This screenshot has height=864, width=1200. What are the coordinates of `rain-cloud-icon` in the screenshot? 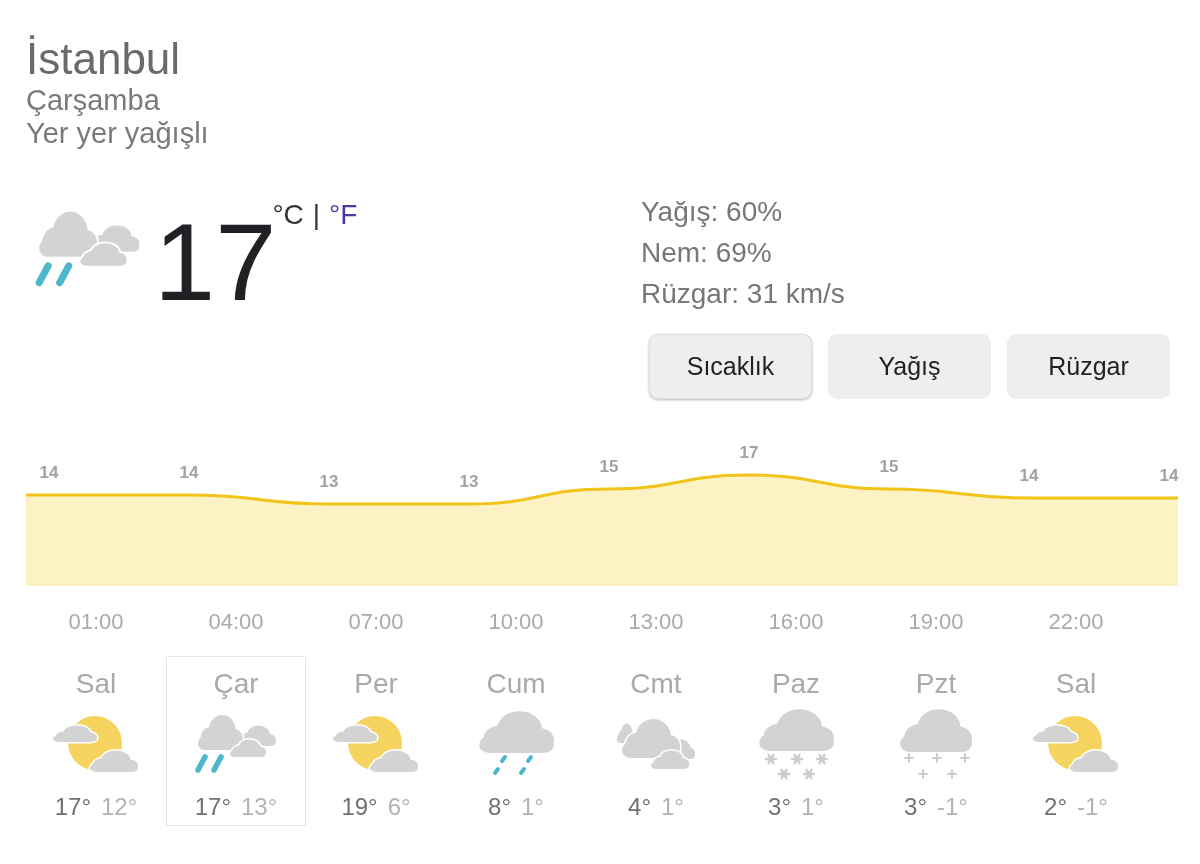 It's located at (516, 743).